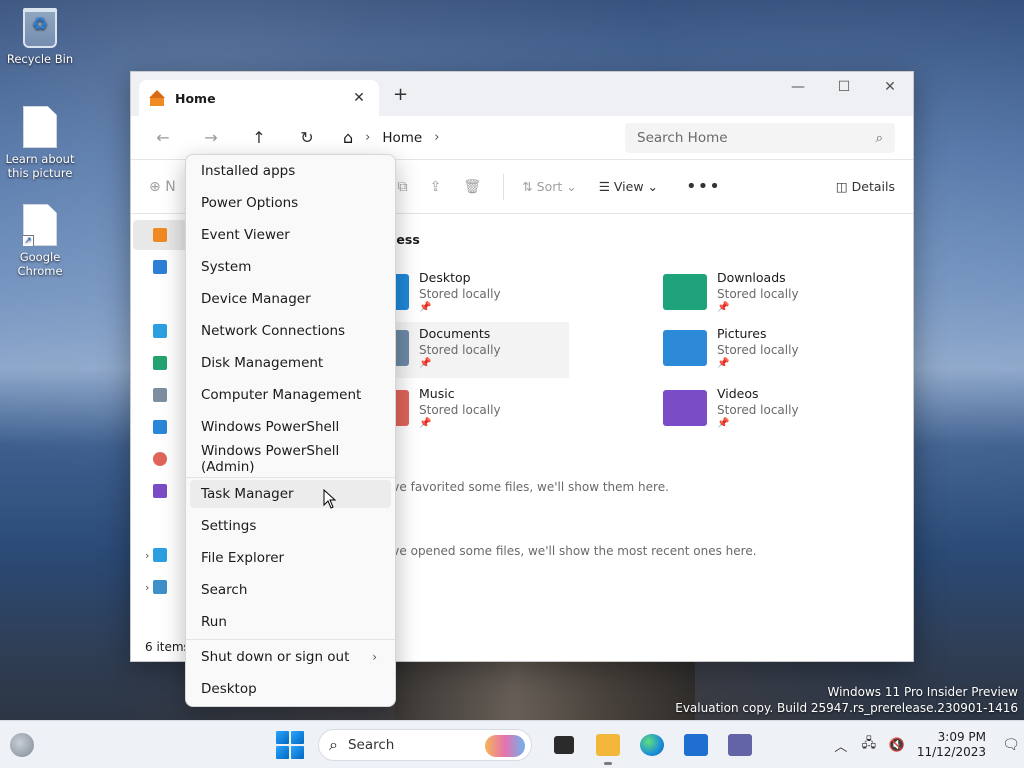 Image resolution: width=1024 pixels, height=768 pixels. Describe the element at coordinates (259, 137) in the screenshot. I see `up-button: ↑` at that location.